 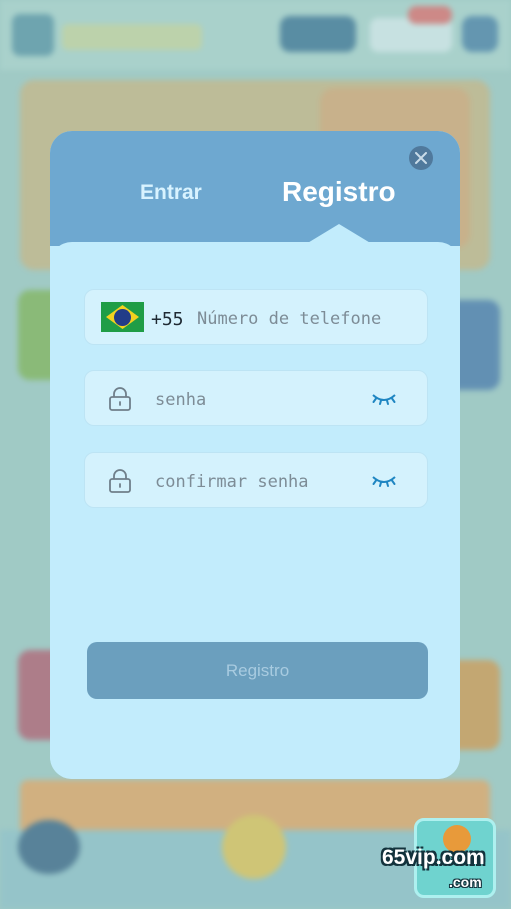 What do you see at coordinates (167, 319) in the screenshot?
I see `country-code: +55` at bounding box center [167, 319].